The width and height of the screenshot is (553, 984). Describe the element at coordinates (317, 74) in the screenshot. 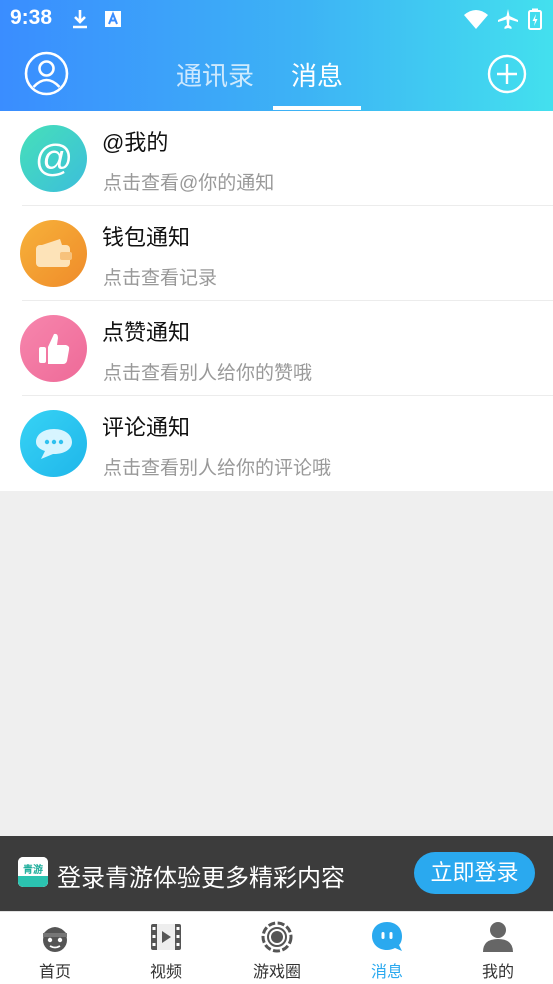

I see `tab-messages: 消息` at that location.